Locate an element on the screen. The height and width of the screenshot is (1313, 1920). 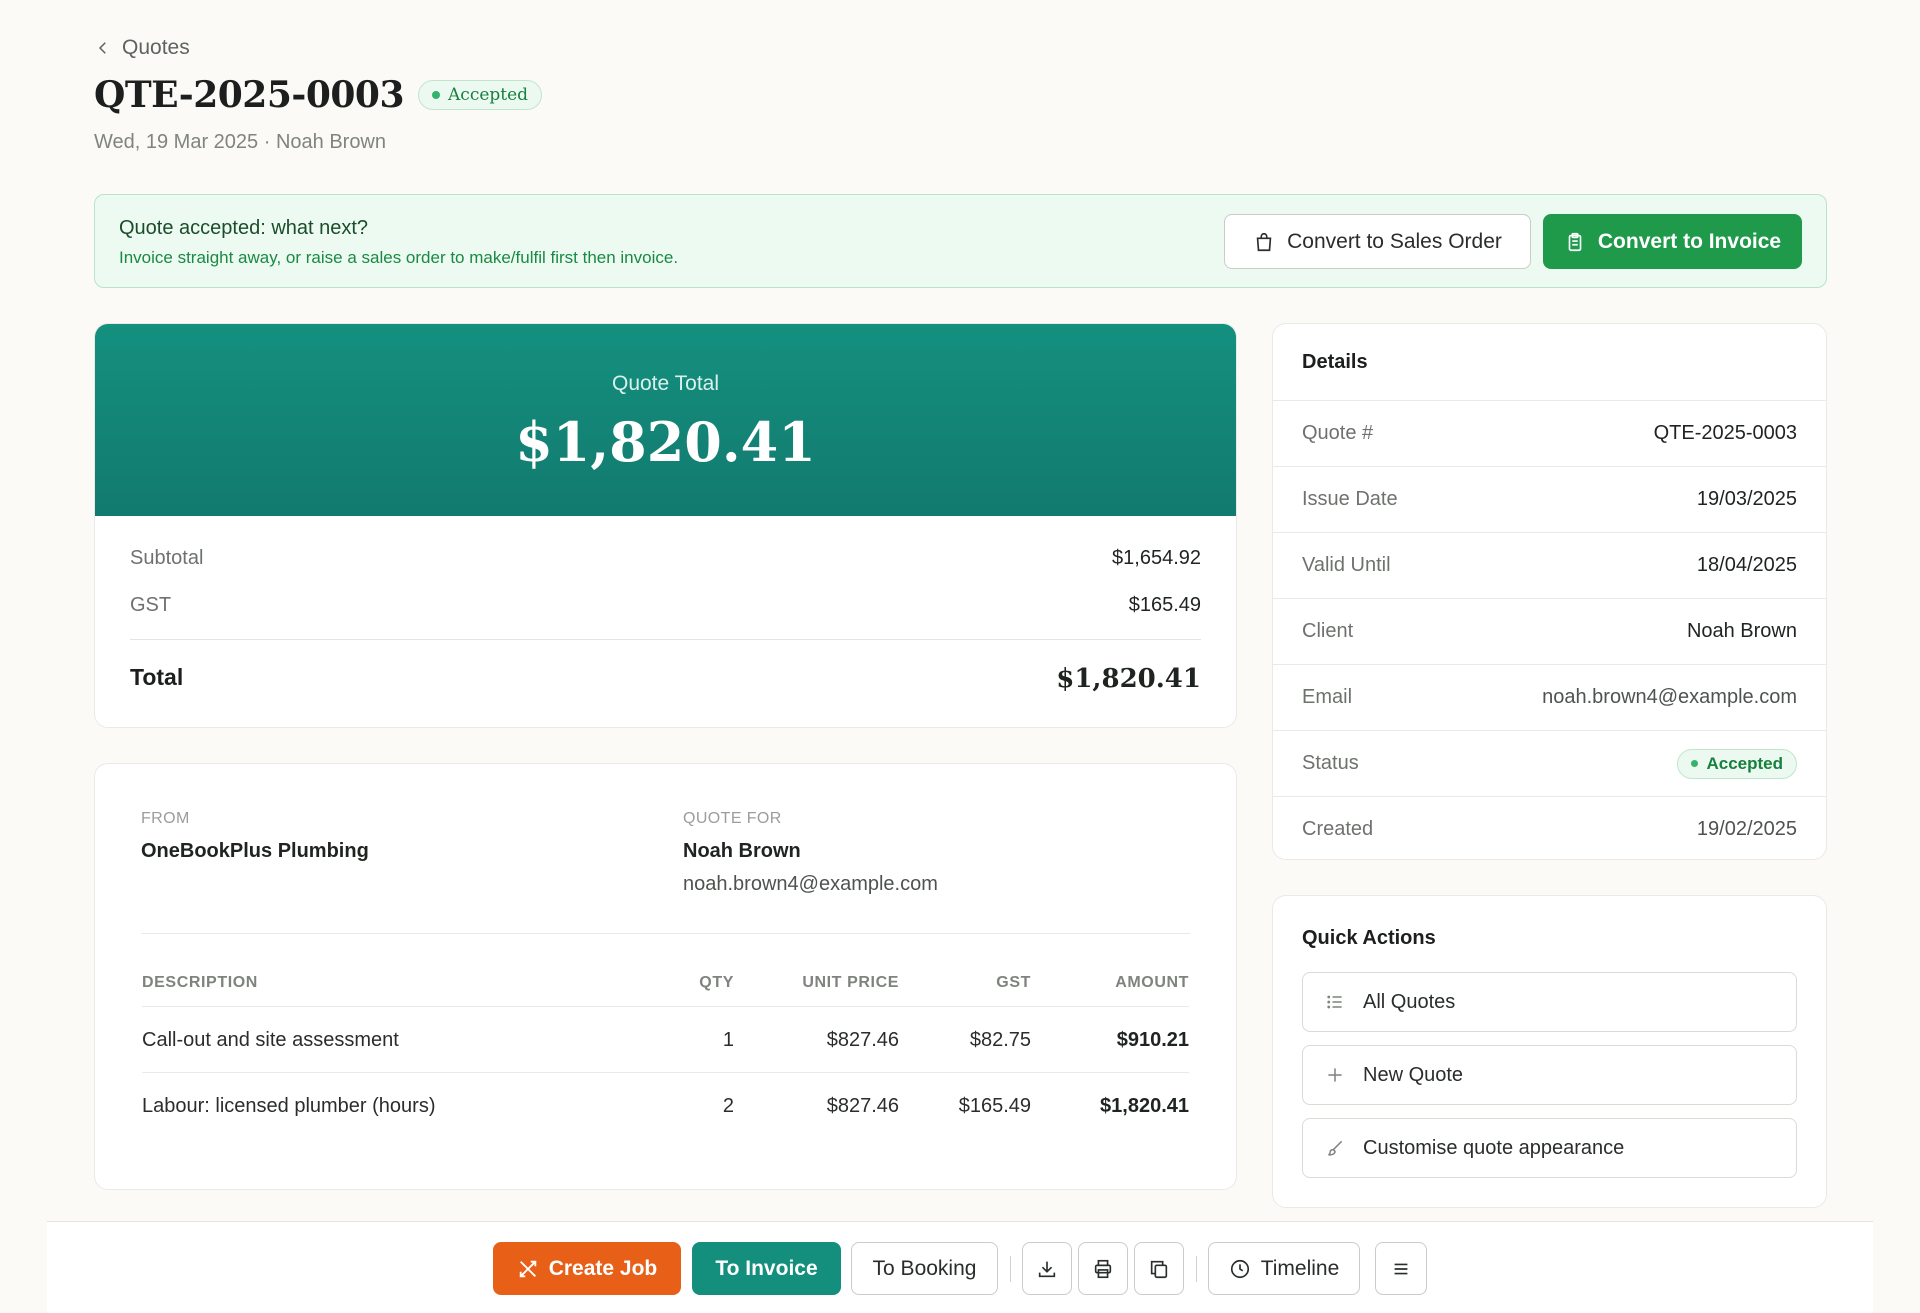
cell-gst: $82.75 is located at coordinates (1000, 1040).